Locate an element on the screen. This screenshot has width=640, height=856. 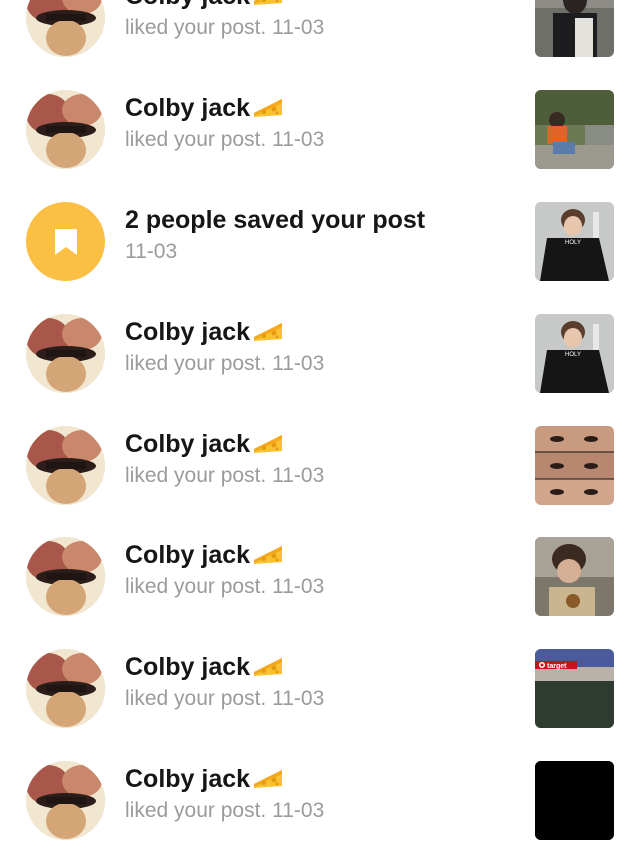
post-thumbnail: target is located at coordinates (574, 688).